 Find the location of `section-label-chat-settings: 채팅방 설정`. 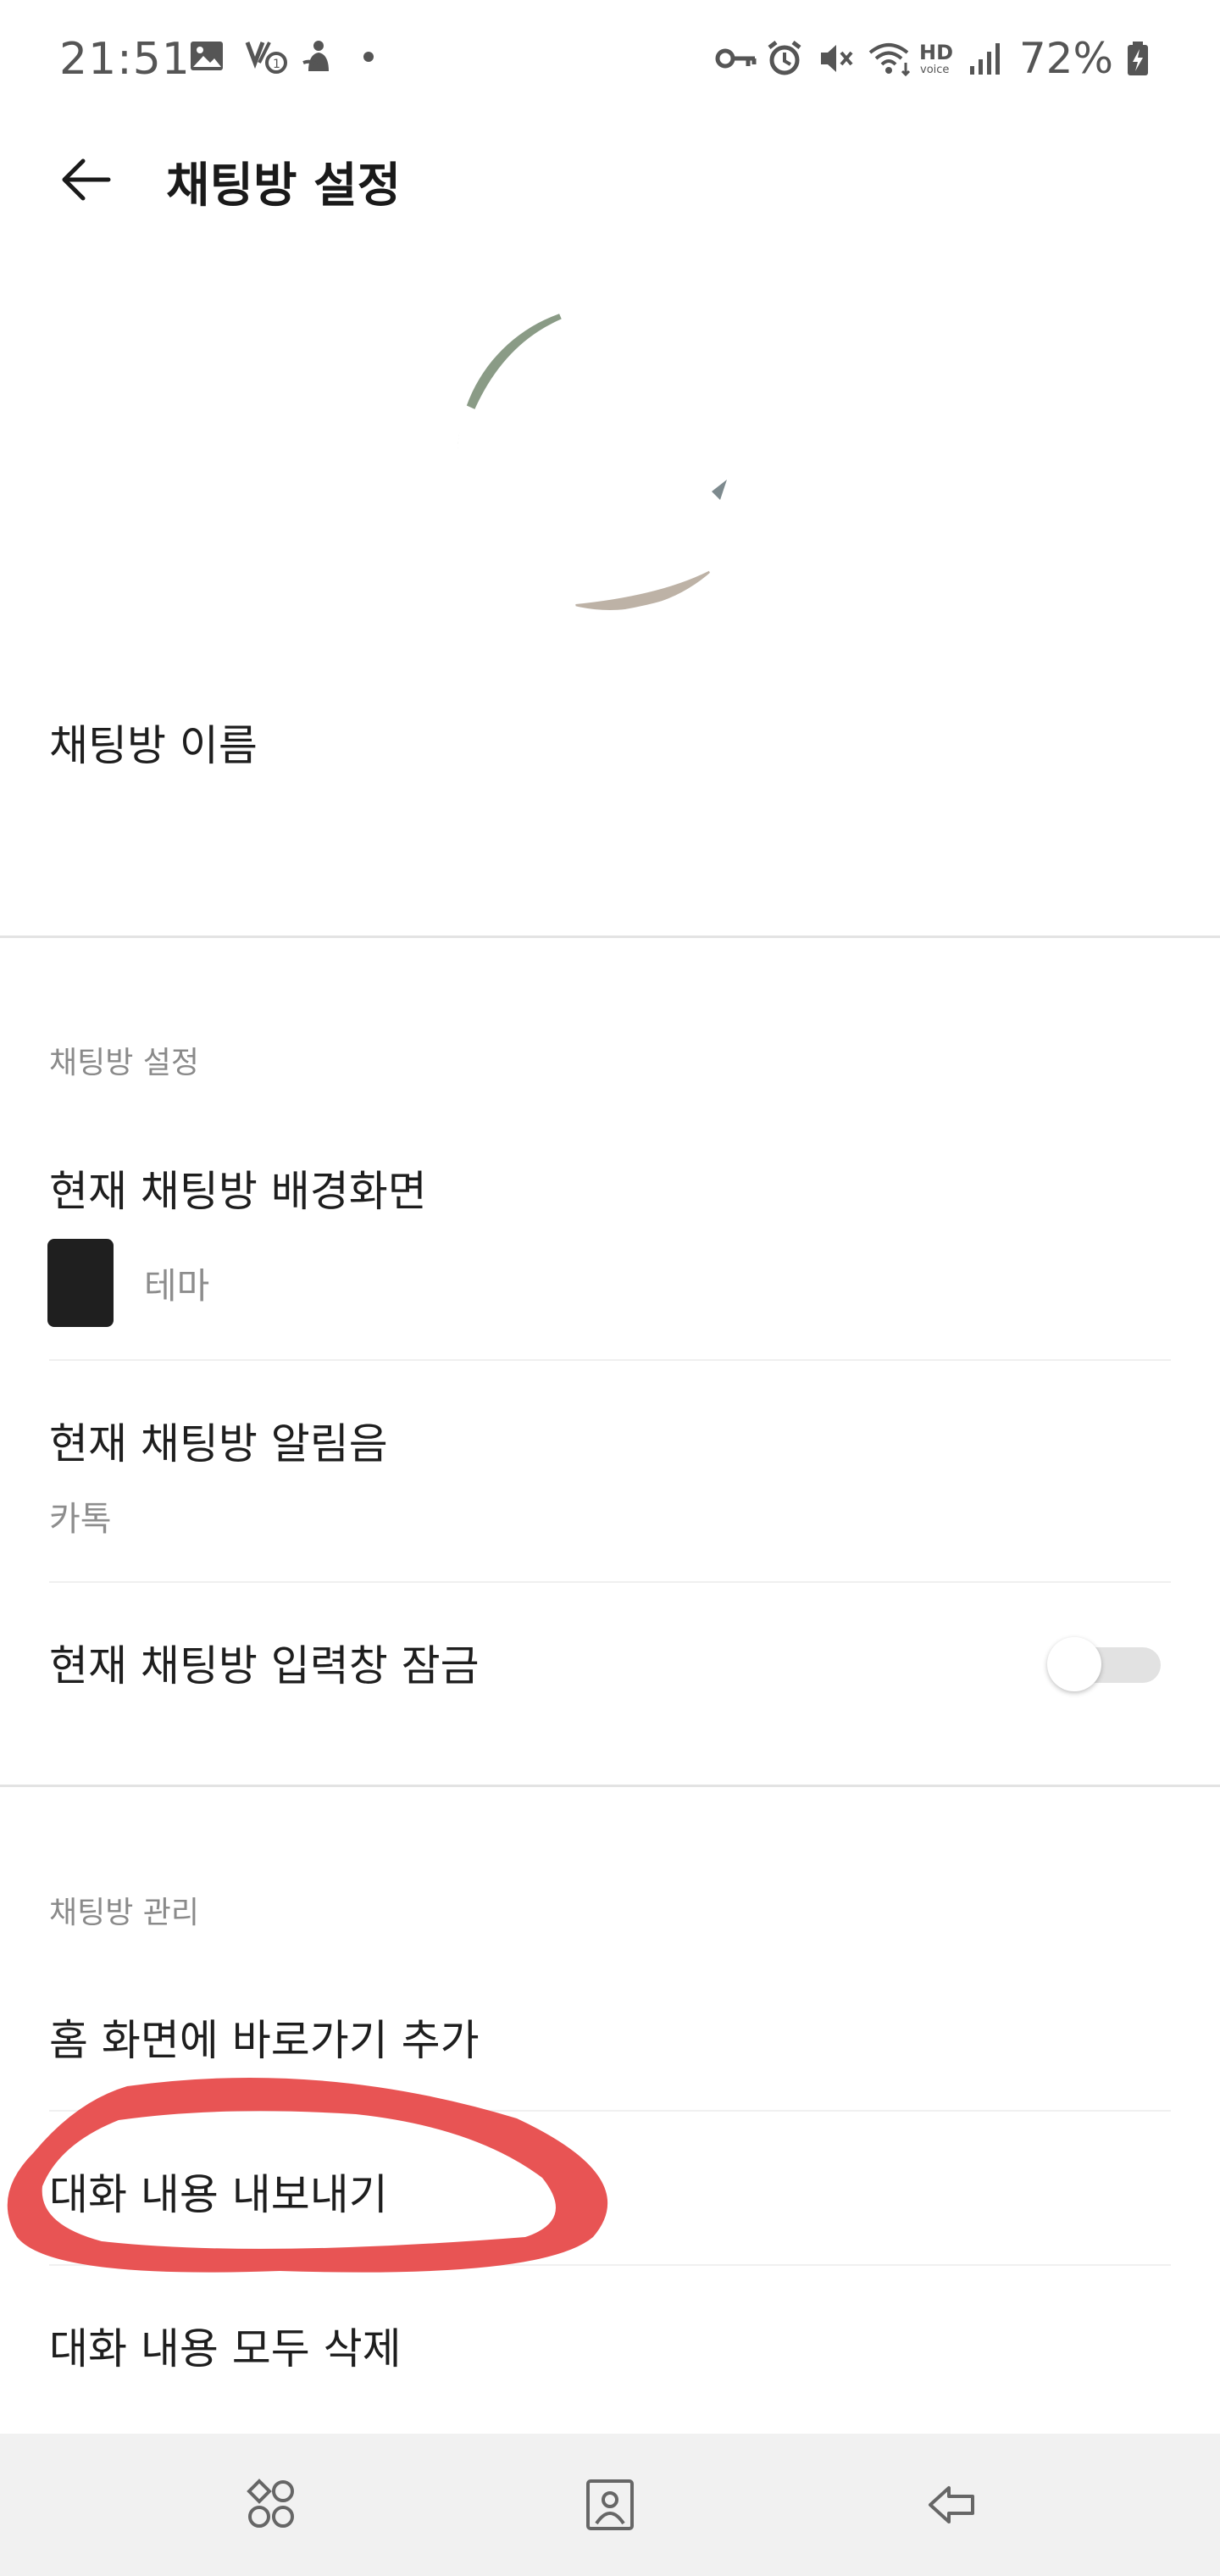

section-label-chat-settings: 채팅방 설정 is located at coordinates (124, 1063).